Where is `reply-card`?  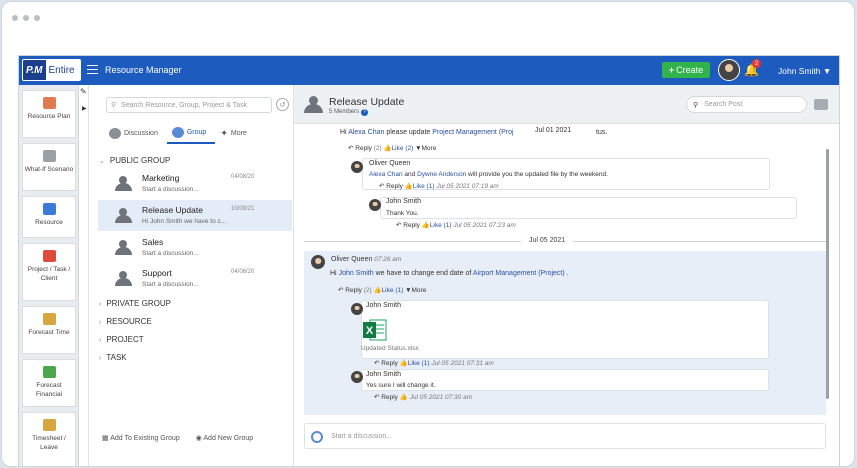 reply-card is located at coordinates (588, 208).